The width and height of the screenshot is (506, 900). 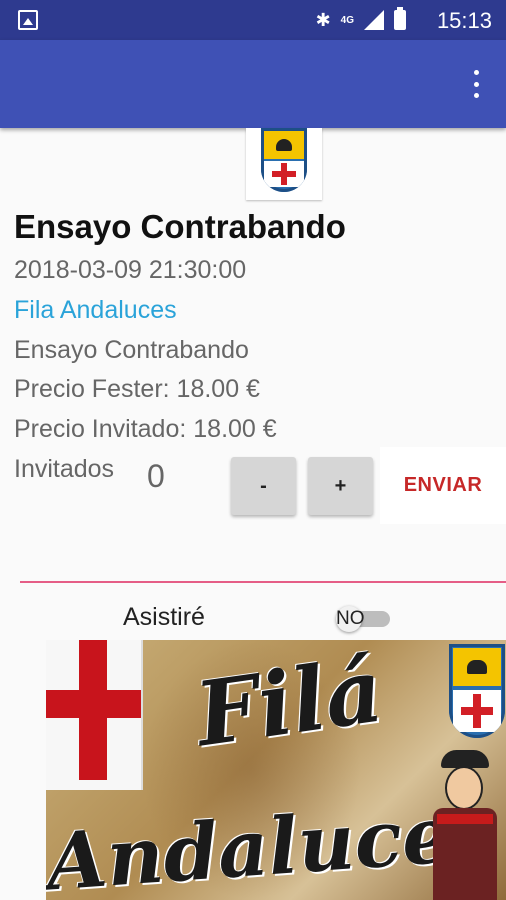 I want to click on attendance-switch: NO, so click(x=363, y=619).